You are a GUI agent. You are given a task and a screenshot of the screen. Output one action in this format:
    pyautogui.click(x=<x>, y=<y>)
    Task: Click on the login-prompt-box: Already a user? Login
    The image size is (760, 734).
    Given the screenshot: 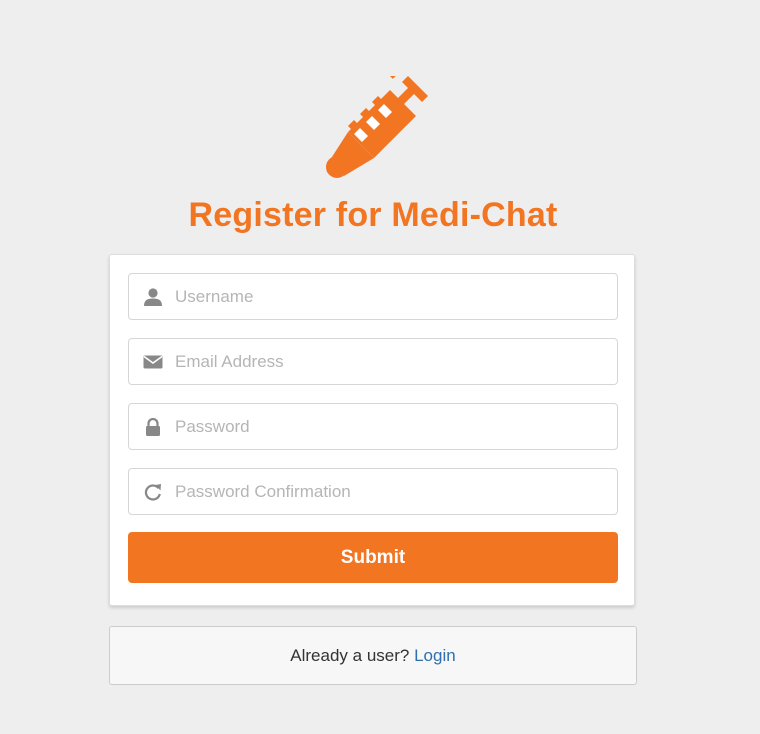 What is the action you would take?
    pyautogui.click(x=373, y=655)
    